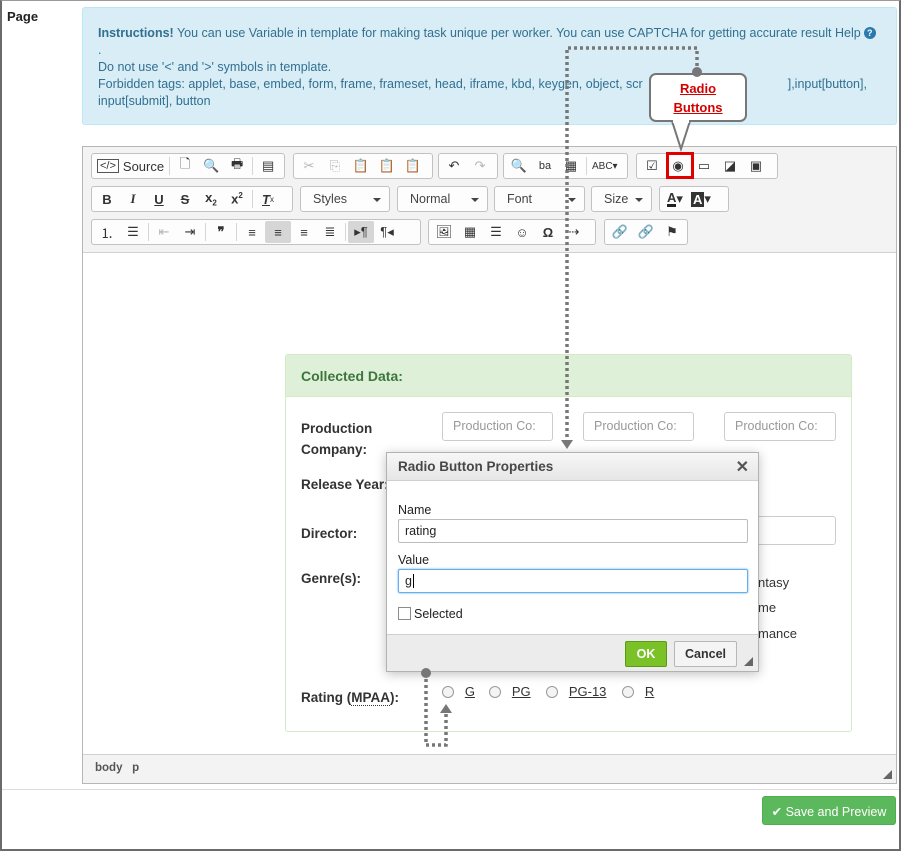 This screenshot has height=851, width=901. What do you see at coordinates (573, 581) in the screenshot?
I see `value-field: g` at bounding box center [573, 581].